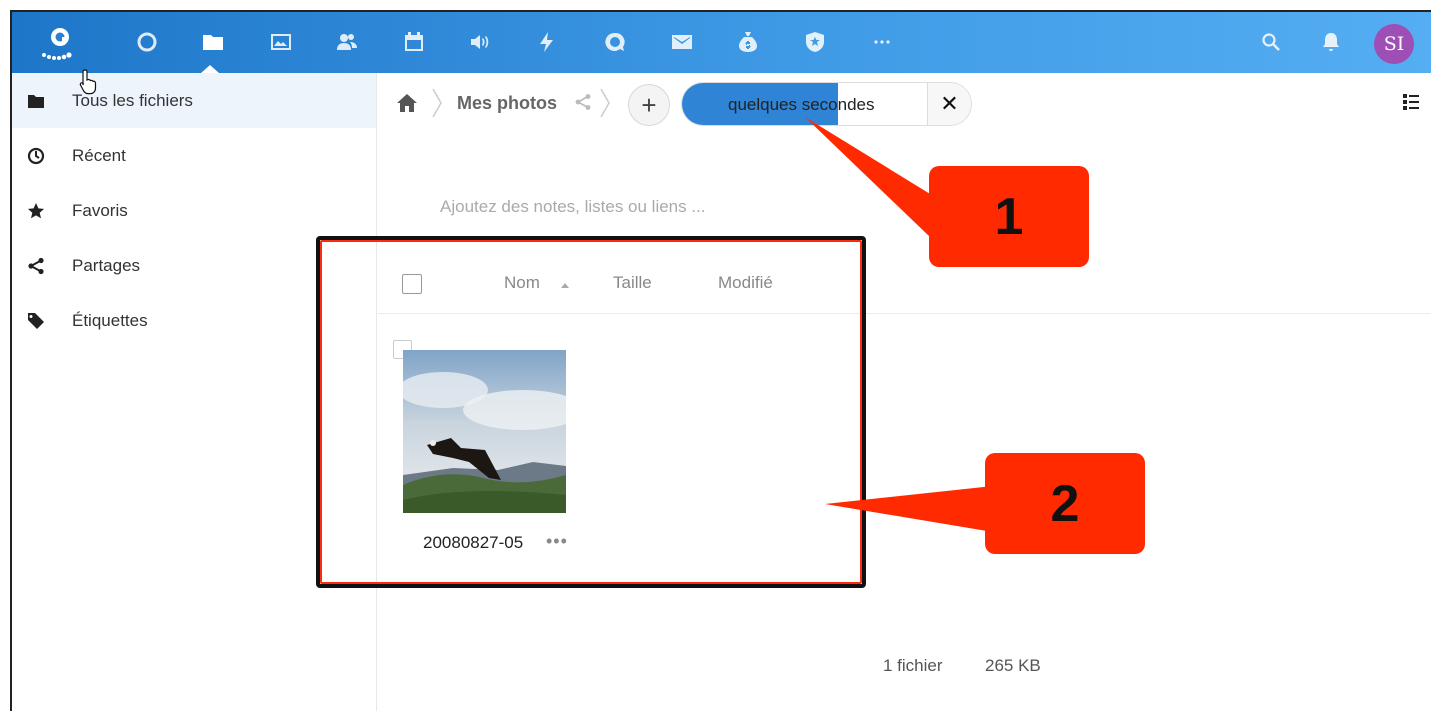 The width and height of the screenshot is (1431, 711). I want to click on contacts-icon, so click(347, 42).